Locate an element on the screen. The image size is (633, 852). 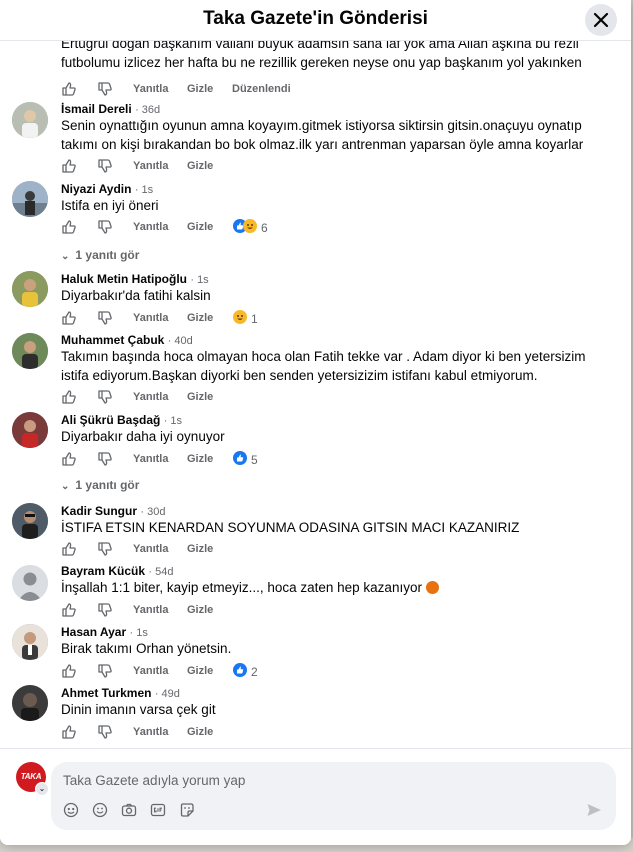
comment-time: · 30d is located at coordinates (152, 512).